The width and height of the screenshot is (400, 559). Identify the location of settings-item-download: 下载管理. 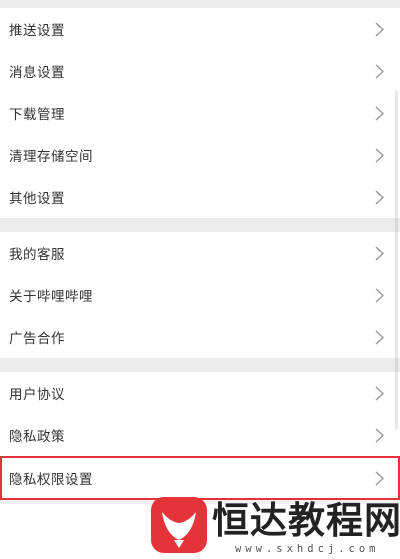
(200, 113).